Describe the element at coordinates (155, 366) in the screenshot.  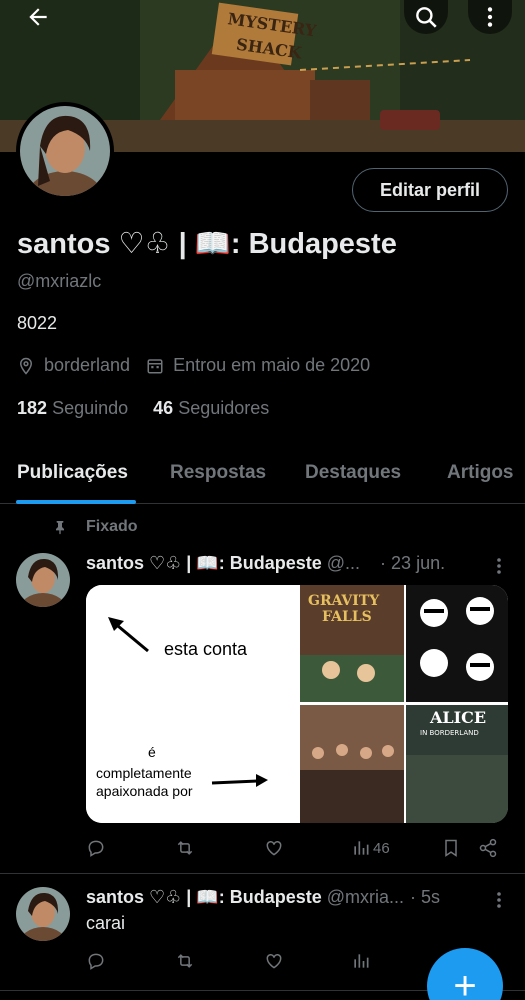
I see `calendar-icon` at that location.